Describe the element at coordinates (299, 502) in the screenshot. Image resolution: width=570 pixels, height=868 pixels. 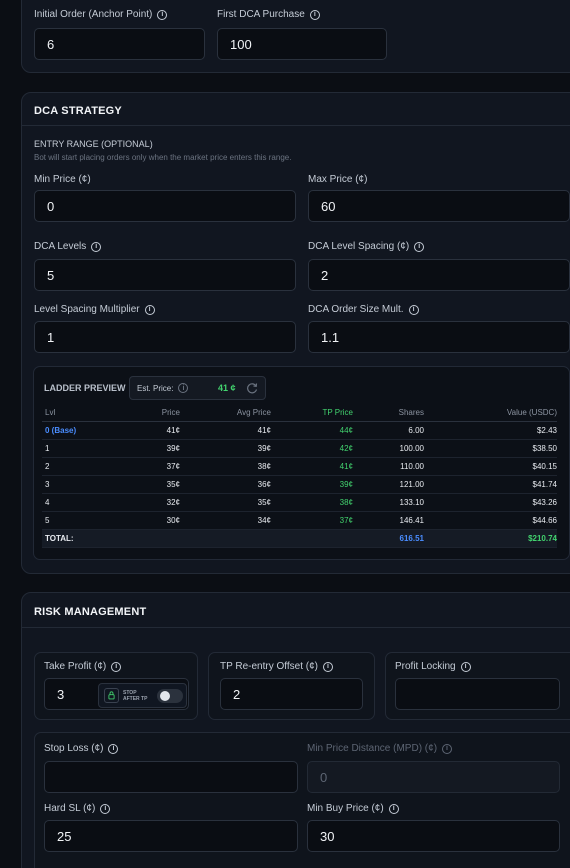
I see `table-row: 4 32¢ 35¢ 38¢ 133.10 $43.26` at that location.